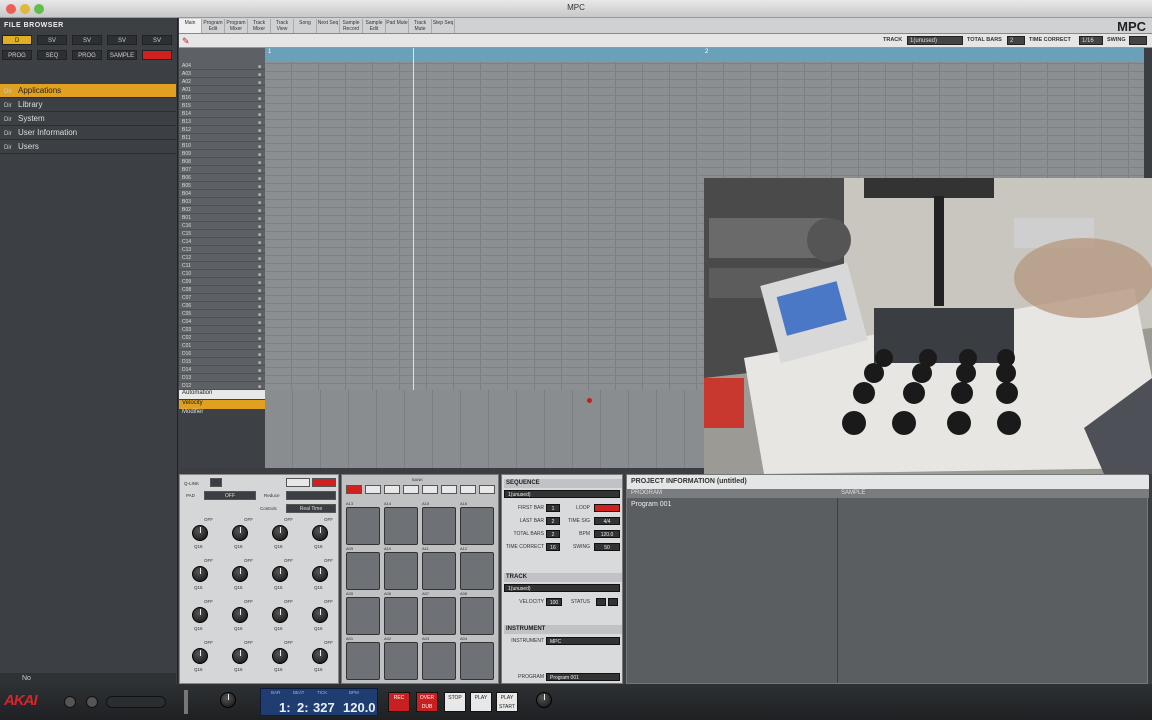 This screenshot has width=1152, height=720. Describe the element at coordinates (222, 330) in the screenshot. I see `pad-row-label: C03 ■` at that location.